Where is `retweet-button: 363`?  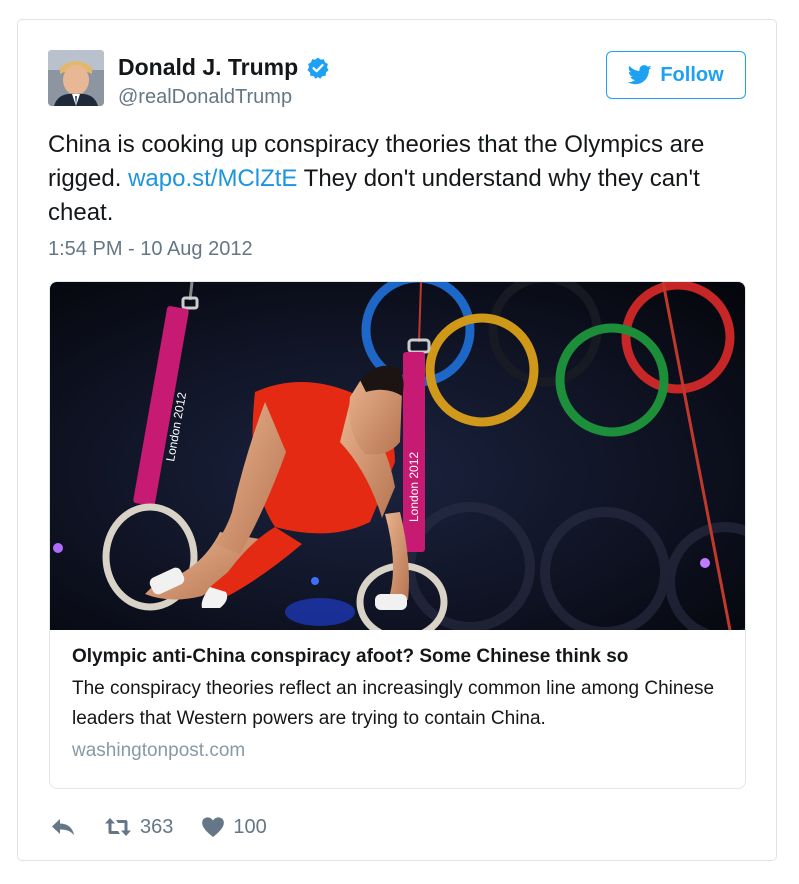 retweet-button: 363 is located at coordinates (138, 827).